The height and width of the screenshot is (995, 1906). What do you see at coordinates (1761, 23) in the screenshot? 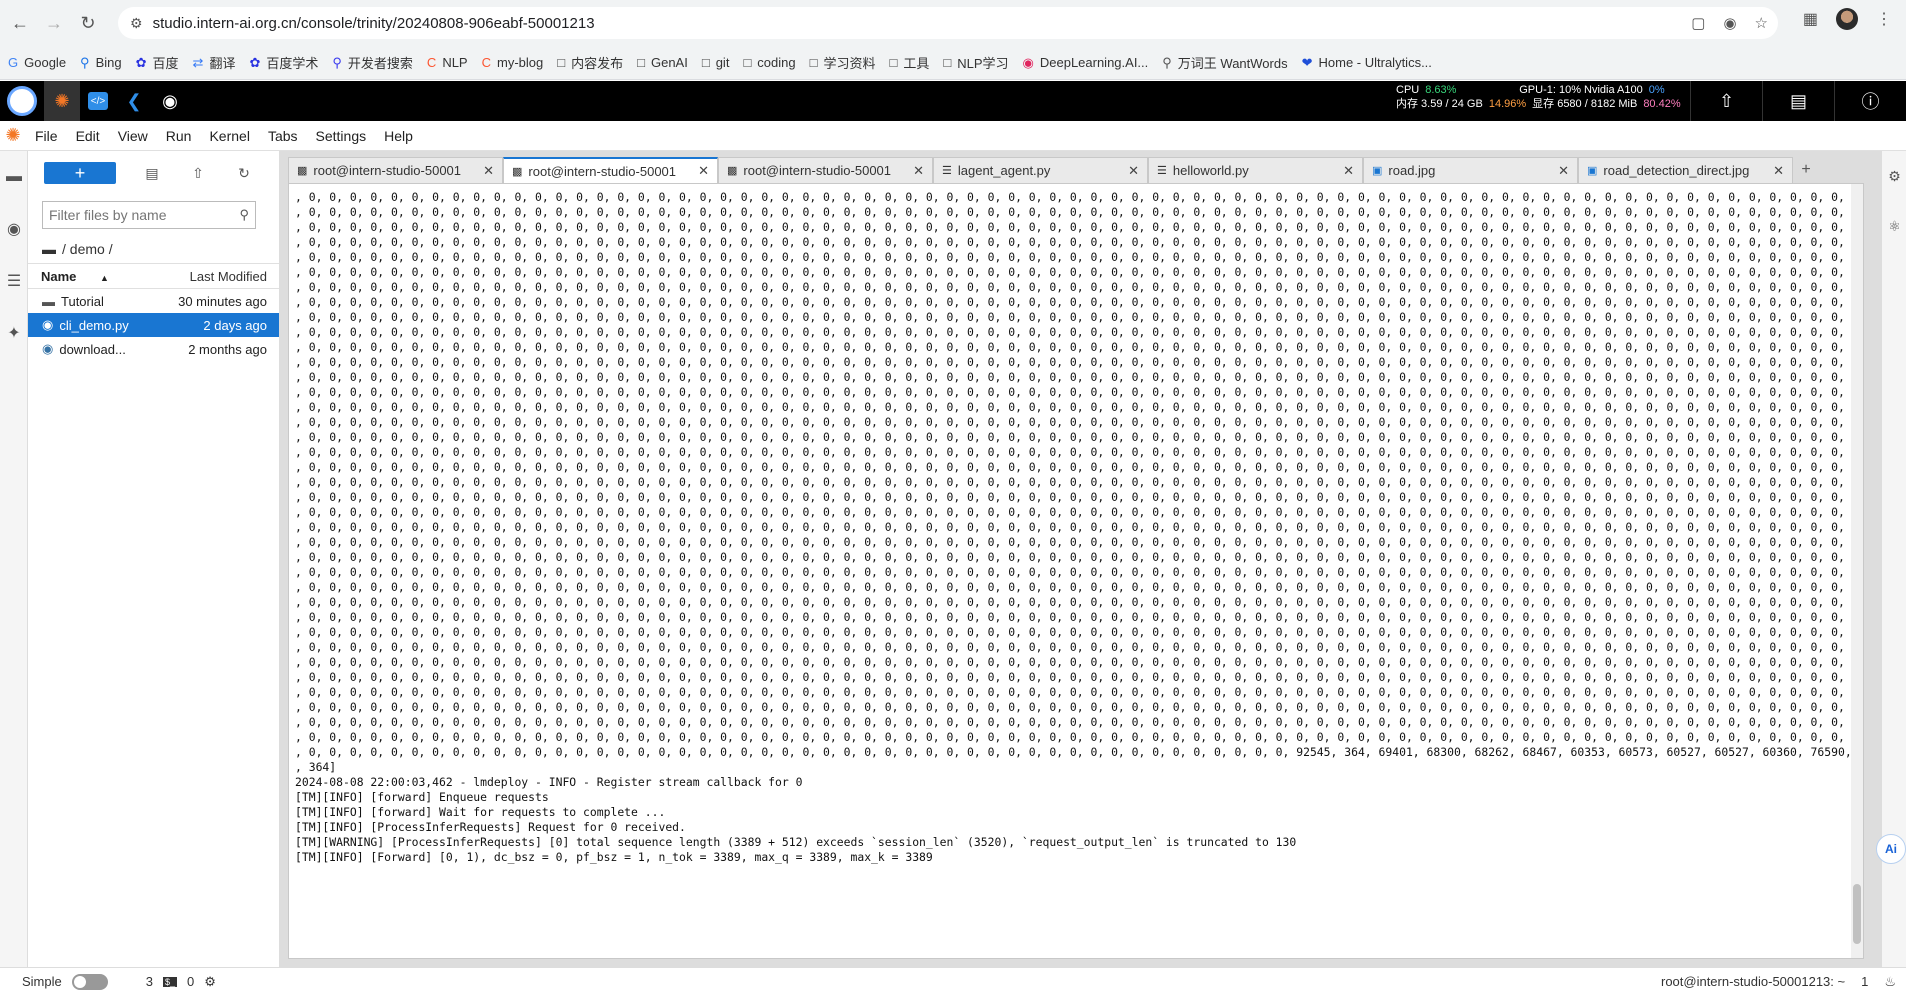
I see `star-bookmark-icon: ☆` at bounding box center [1761, 23].